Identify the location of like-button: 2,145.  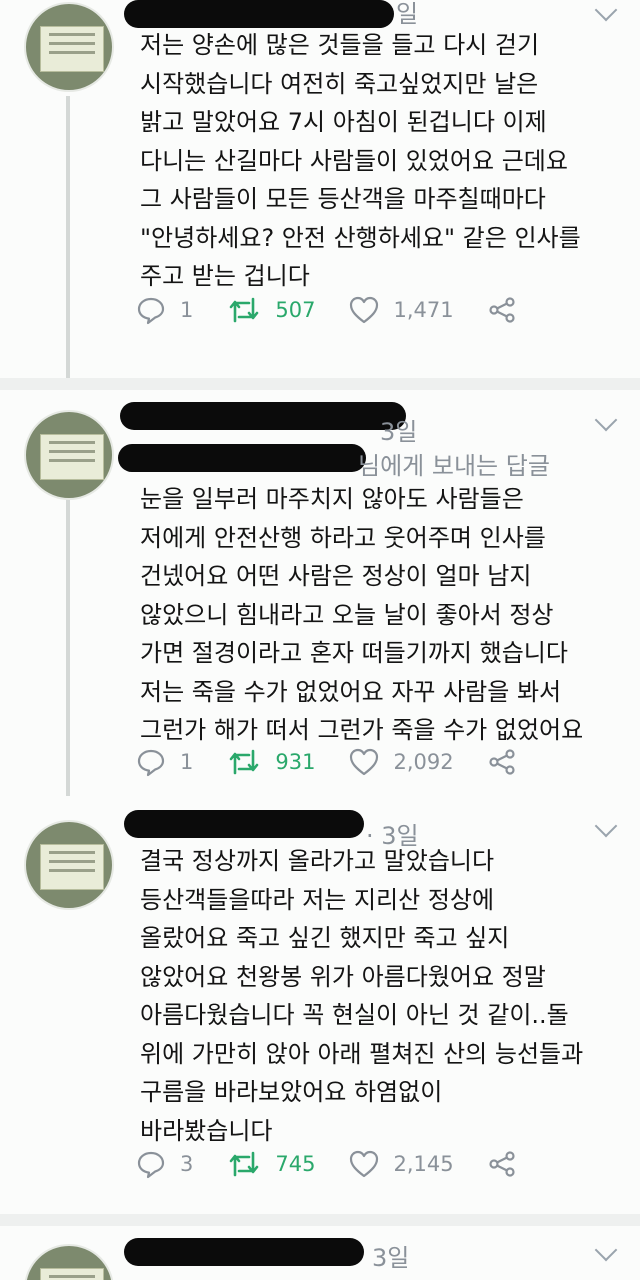
(401, 1164).